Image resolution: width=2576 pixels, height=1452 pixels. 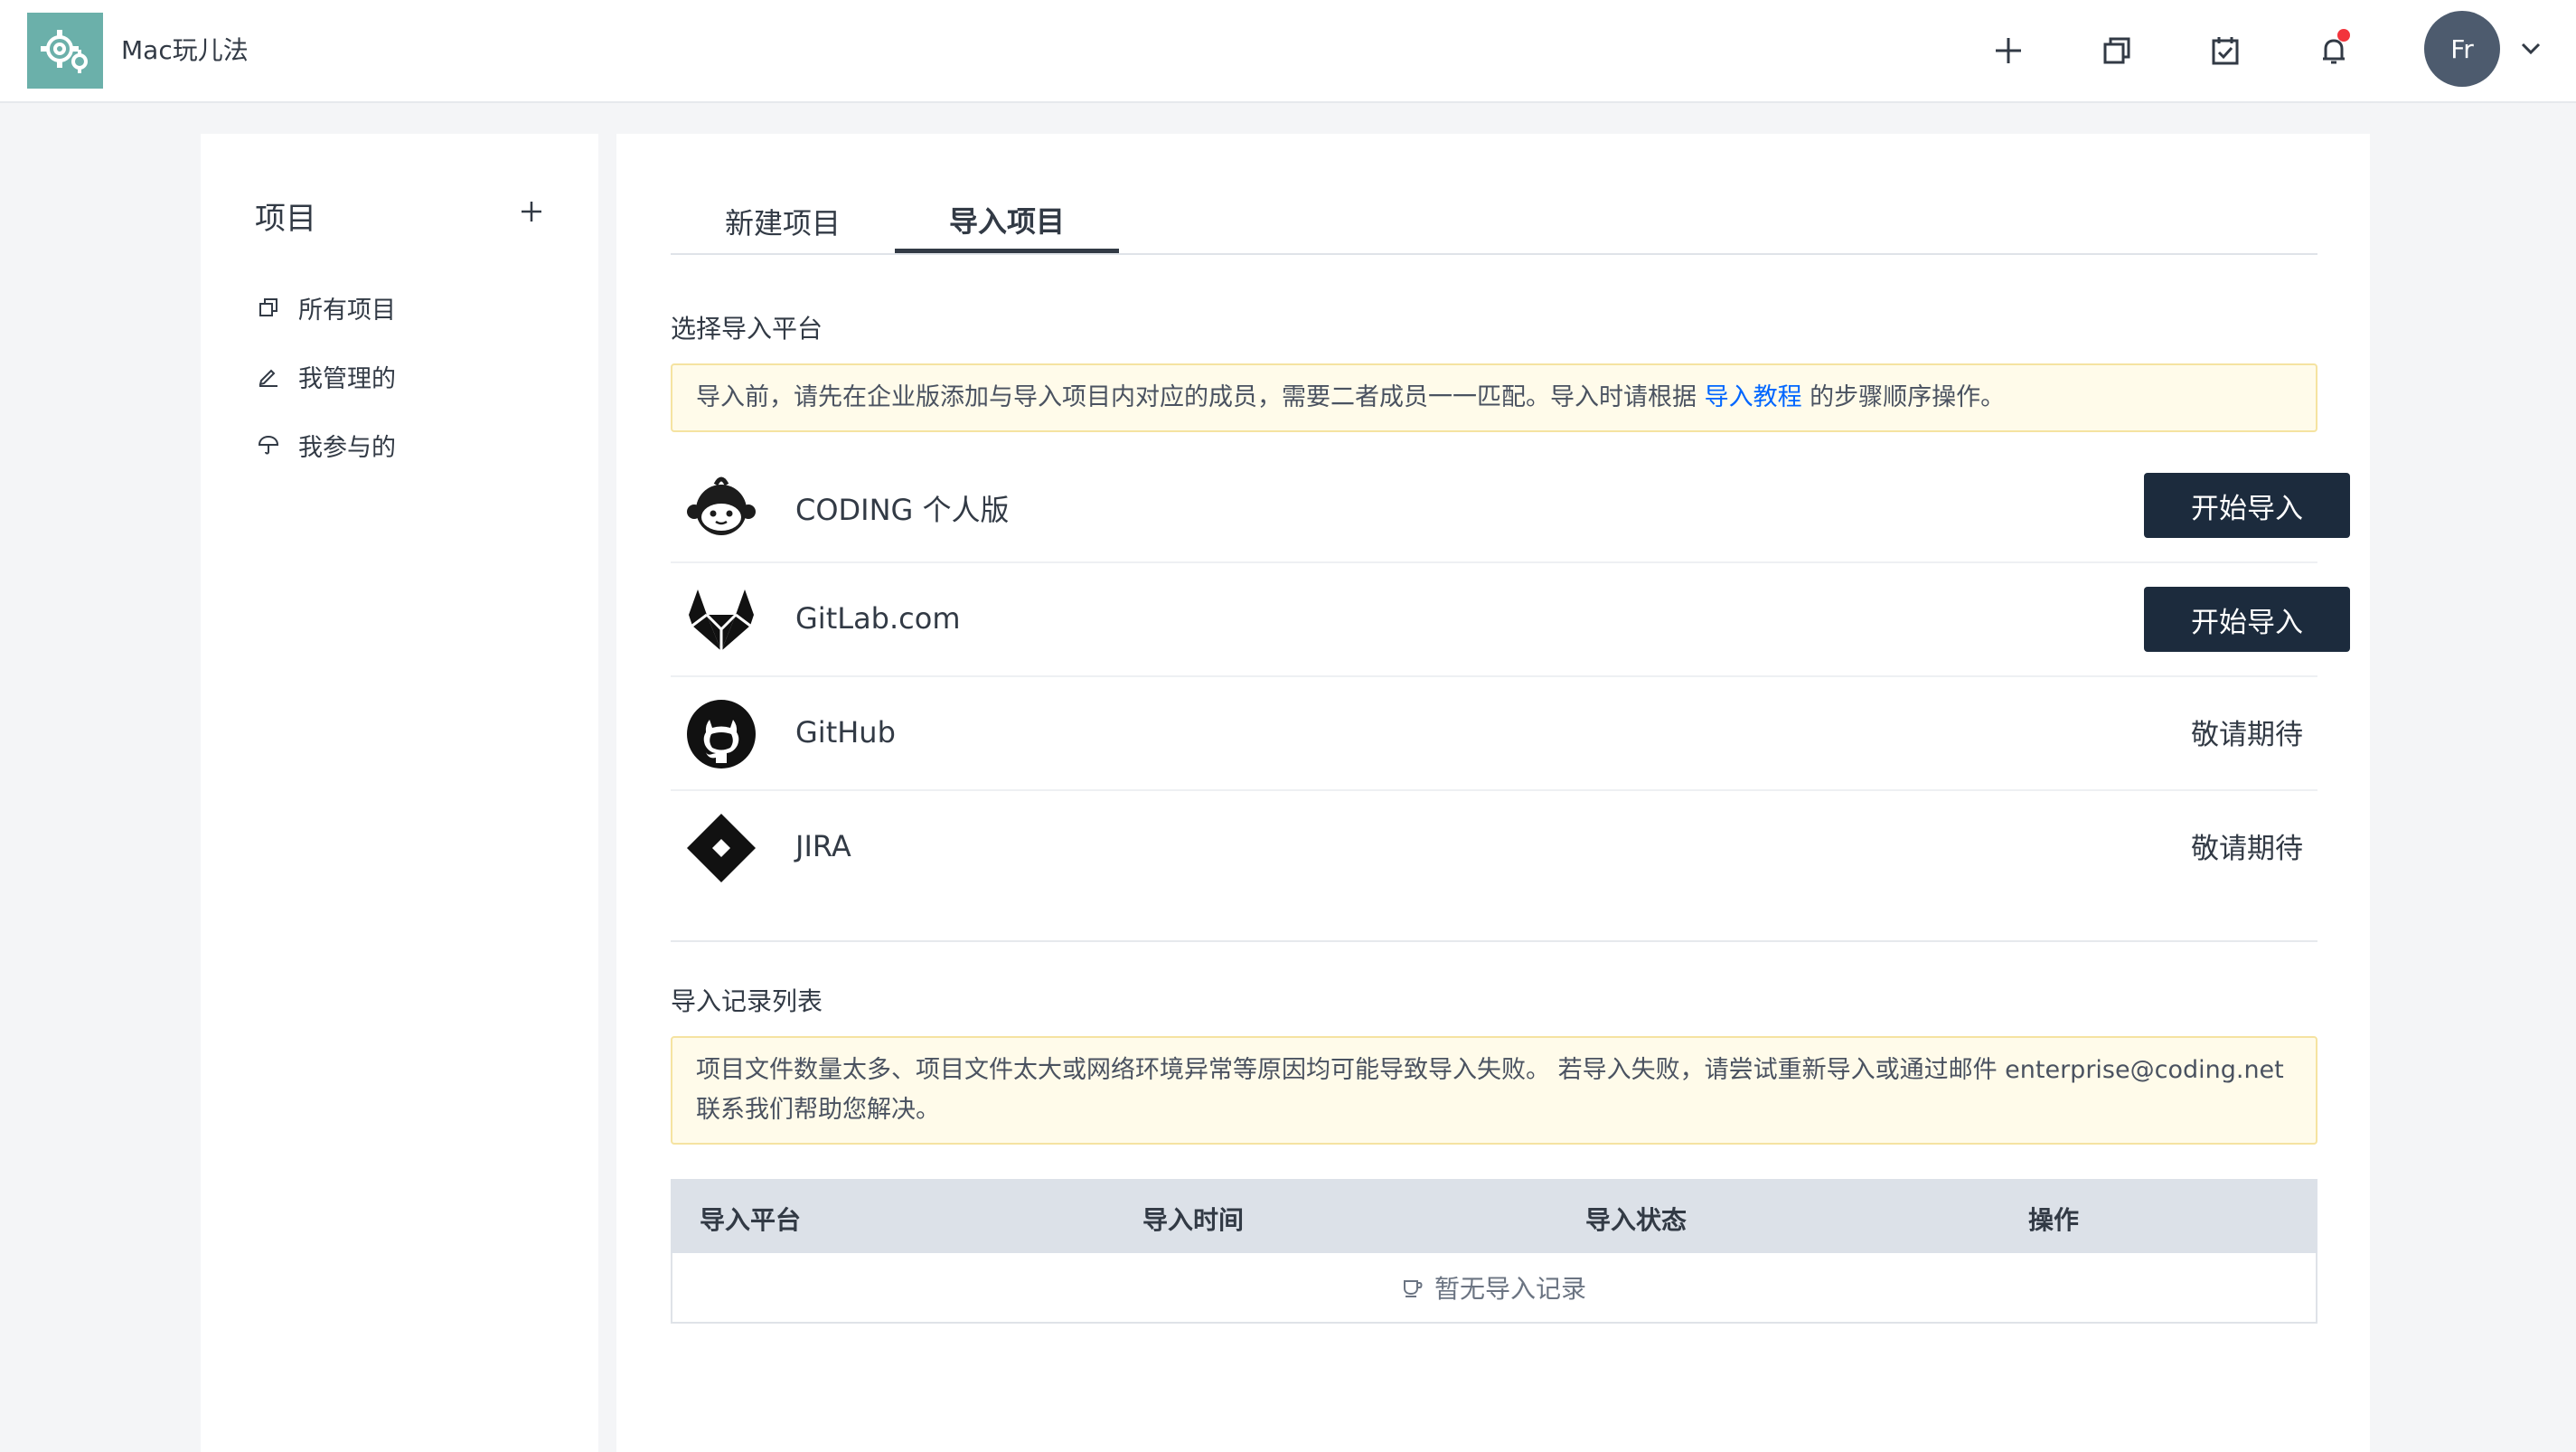 I want to click on tab-bar: 新建项目 导入项目, so click(x=1494, y=222).